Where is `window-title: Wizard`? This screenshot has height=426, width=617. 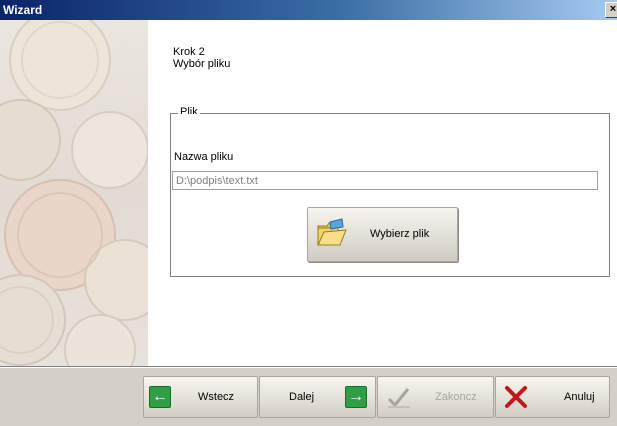
window-title: Wizard is located at coordinates (23, 10).